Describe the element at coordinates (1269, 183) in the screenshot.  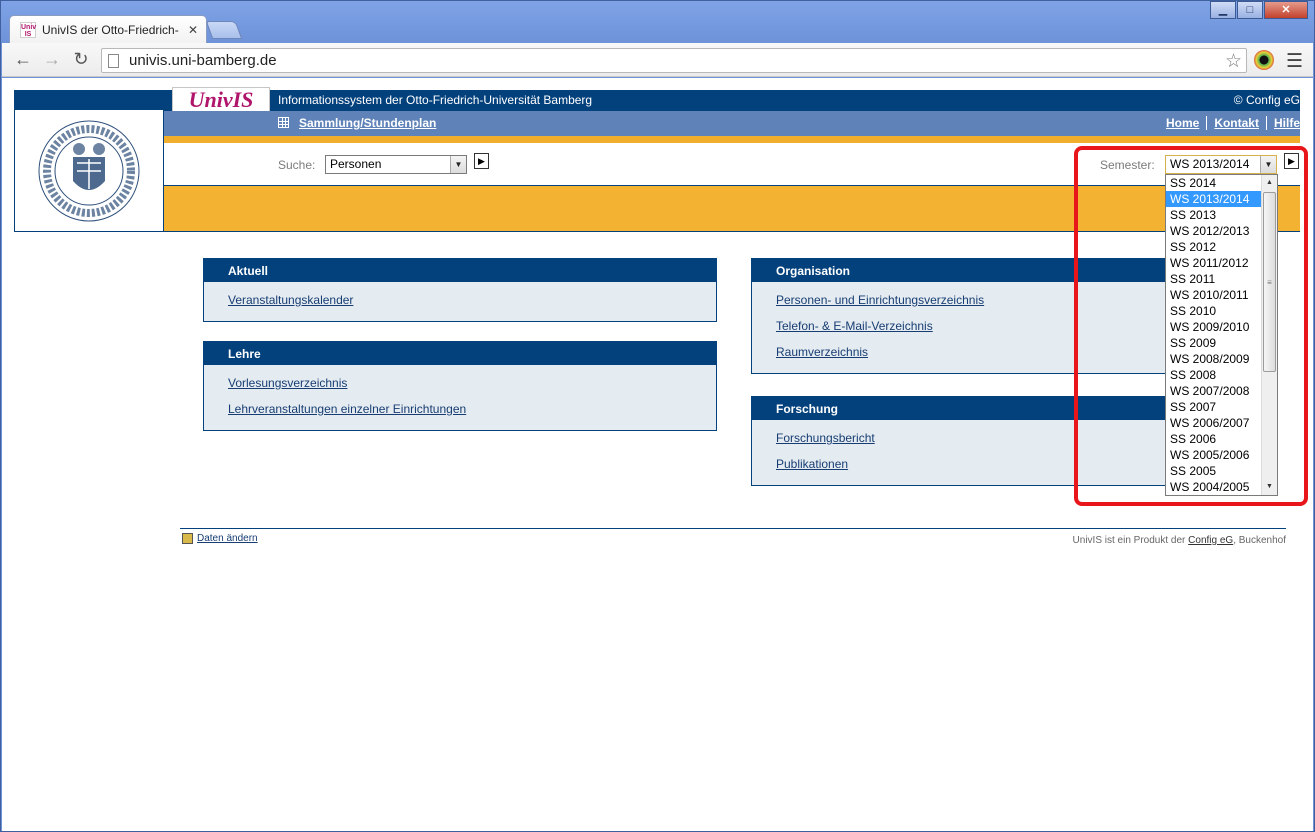
I see `scroll-up-icon: ▲` at that location.